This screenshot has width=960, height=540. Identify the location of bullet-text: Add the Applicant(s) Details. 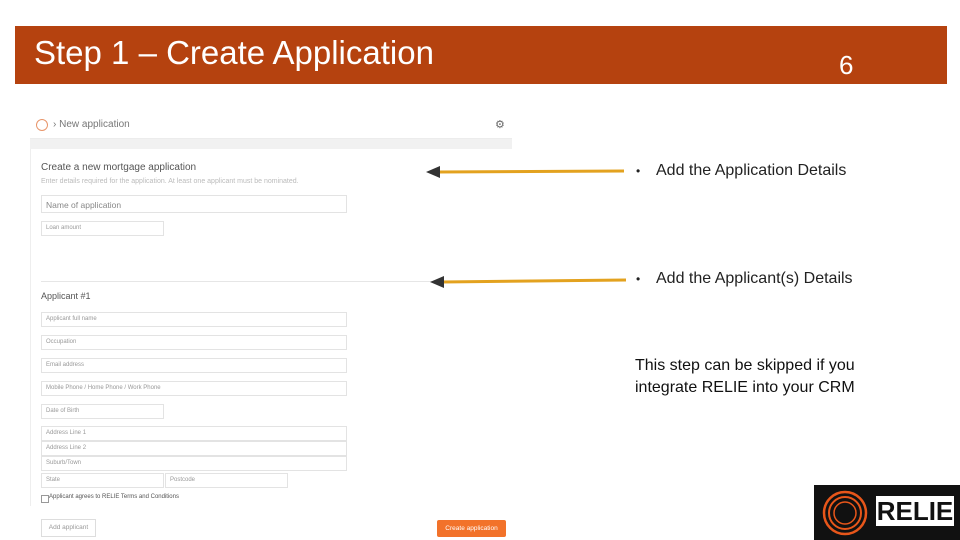
(754, 278).